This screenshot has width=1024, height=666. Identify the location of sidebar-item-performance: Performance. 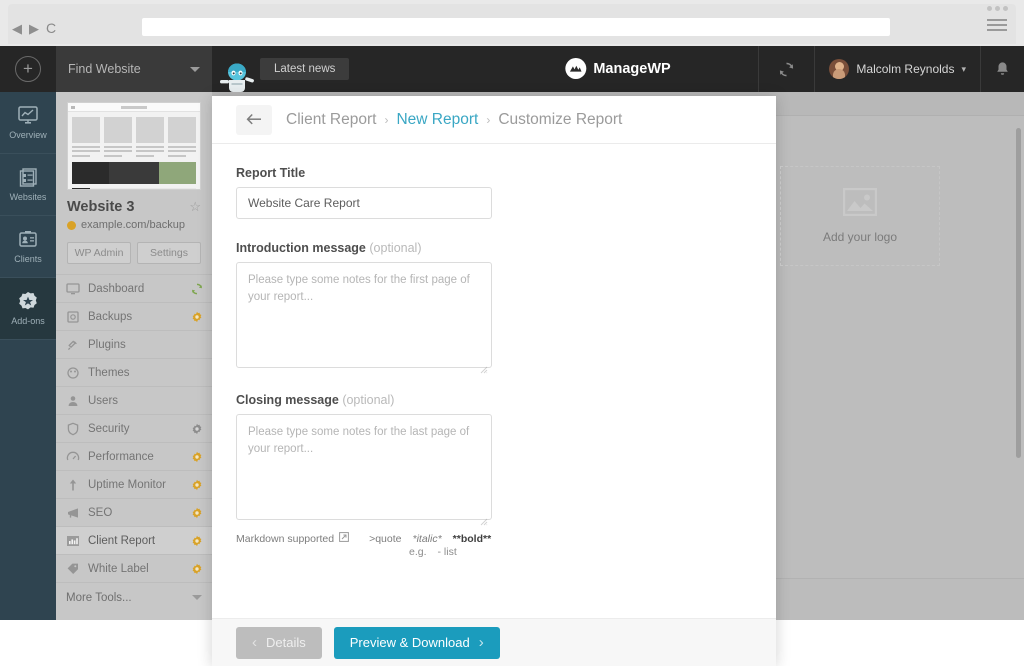
(134, 456).